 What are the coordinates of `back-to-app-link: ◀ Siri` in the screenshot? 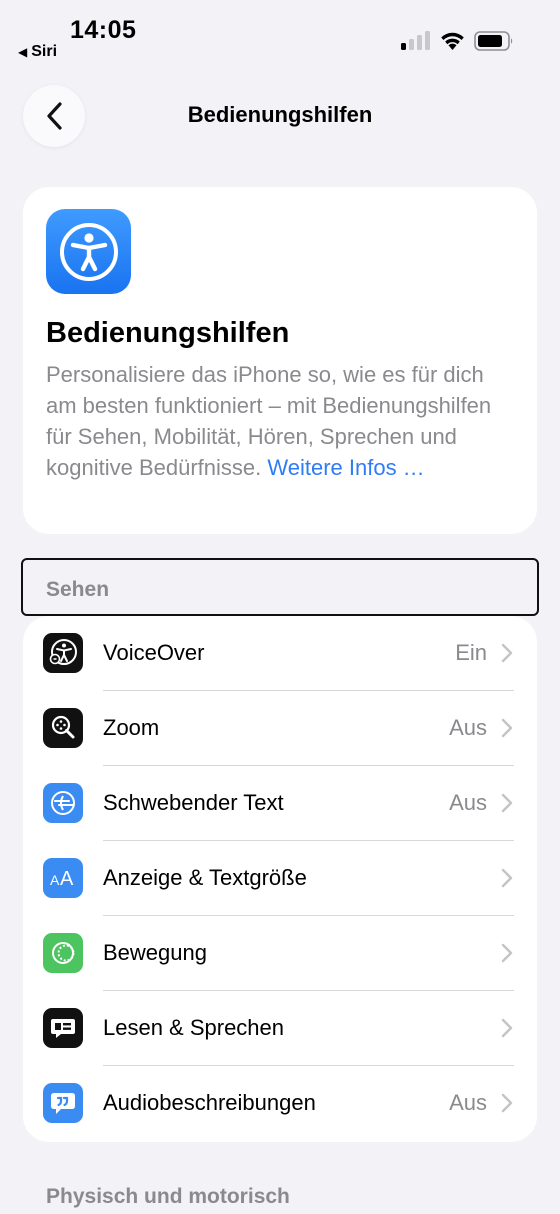 It's located at (37, 52).